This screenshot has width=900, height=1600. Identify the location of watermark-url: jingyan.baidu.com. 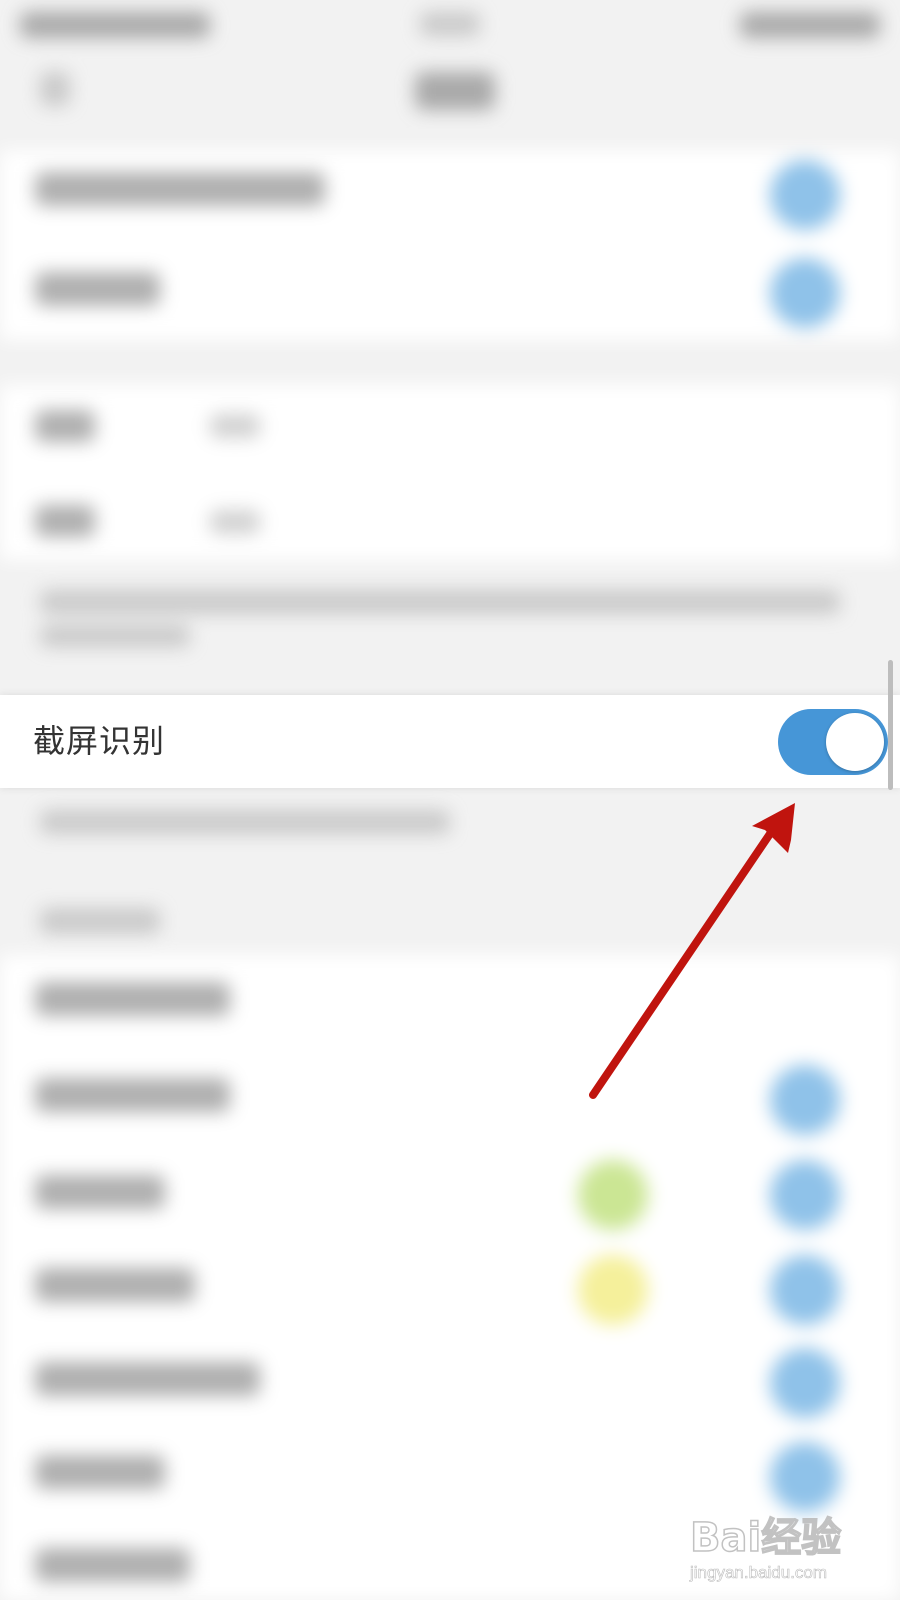
(759, 1573).